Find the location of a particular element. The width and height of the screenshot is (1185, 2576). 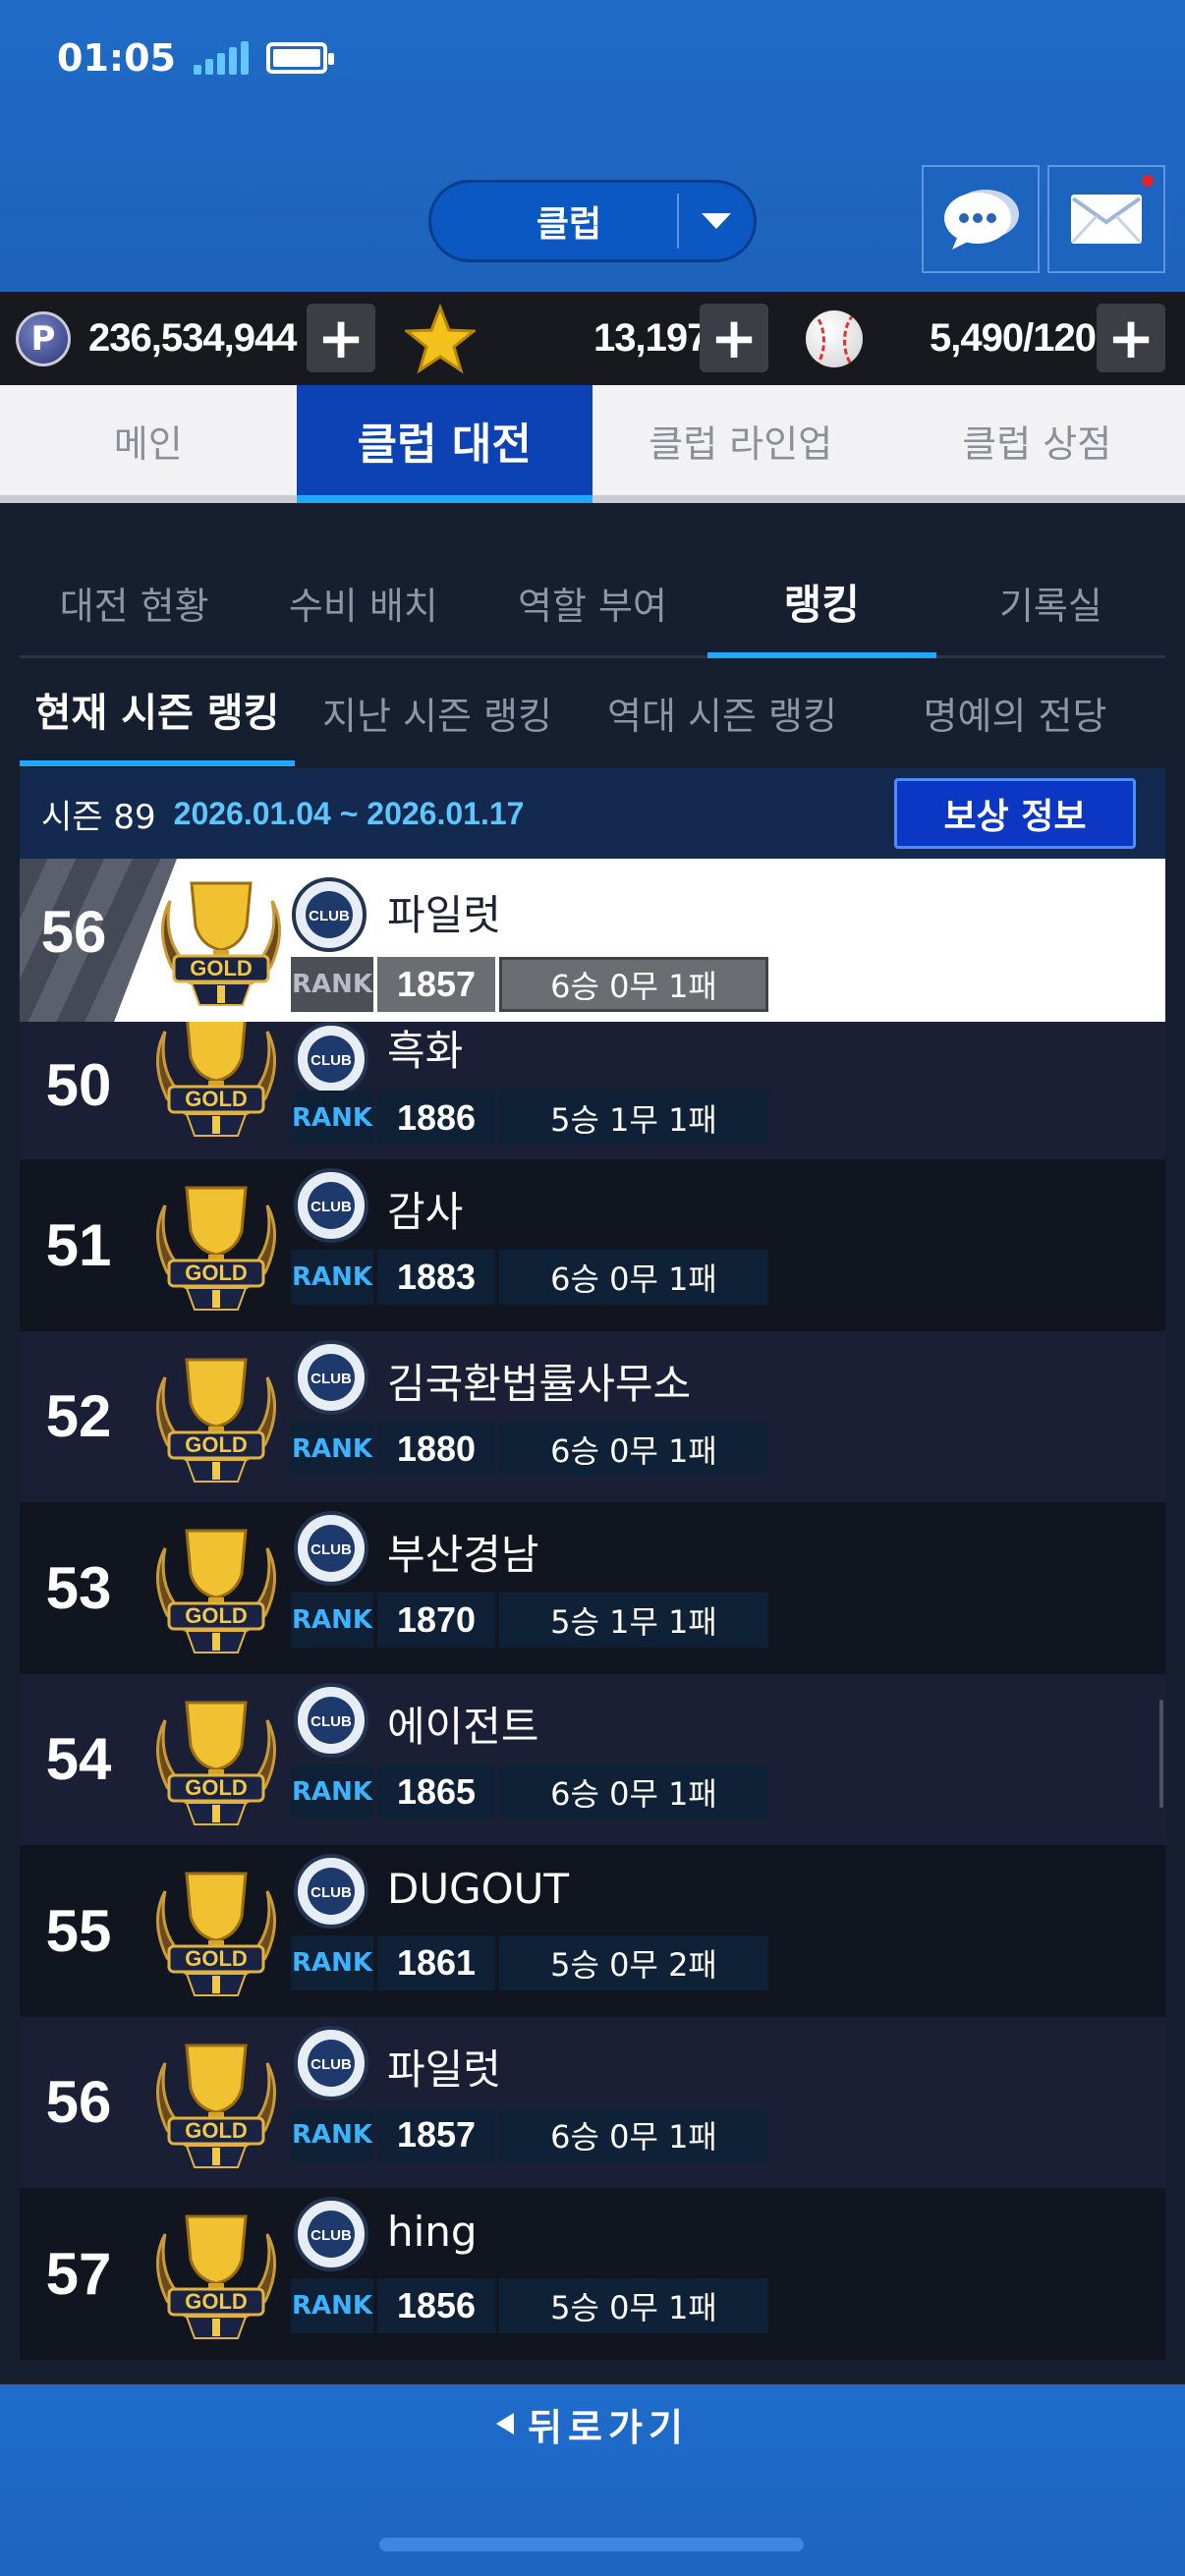

ranking-row: 53 부산경남 RANK 1870 5승 1무 1패 is located at coordinates (592, 1588).